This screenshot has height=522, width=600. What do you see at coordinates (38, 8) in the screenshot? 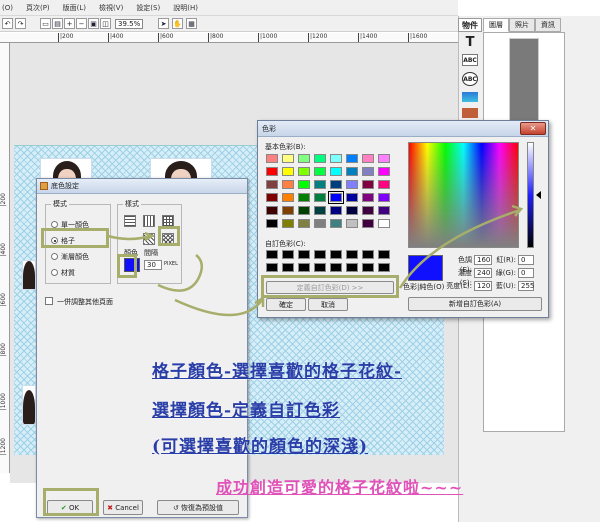
I see `menu-item-page: 頁次(P)` at bounding box center [38, 8].